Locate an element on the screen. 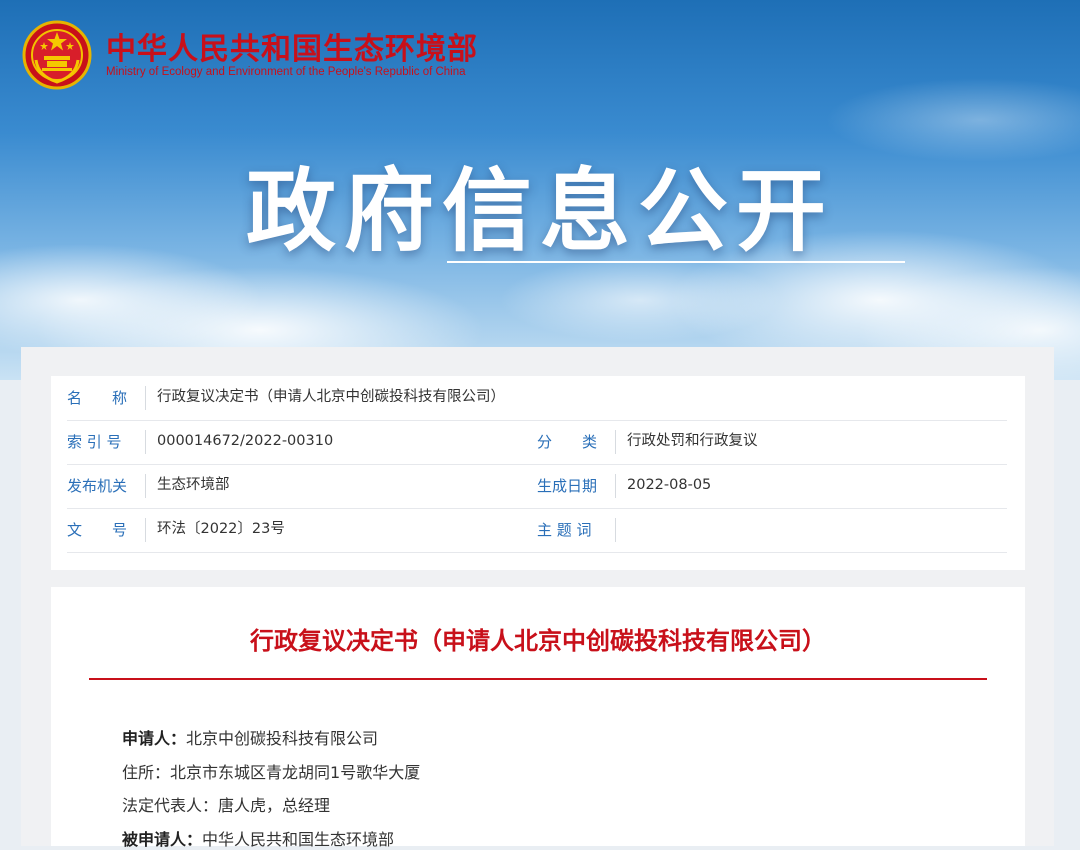 Image resolution: width=1080 pixels, height=850 pixels. legal-rep-label: 法定代表人： is located at coordinates (170, 805).